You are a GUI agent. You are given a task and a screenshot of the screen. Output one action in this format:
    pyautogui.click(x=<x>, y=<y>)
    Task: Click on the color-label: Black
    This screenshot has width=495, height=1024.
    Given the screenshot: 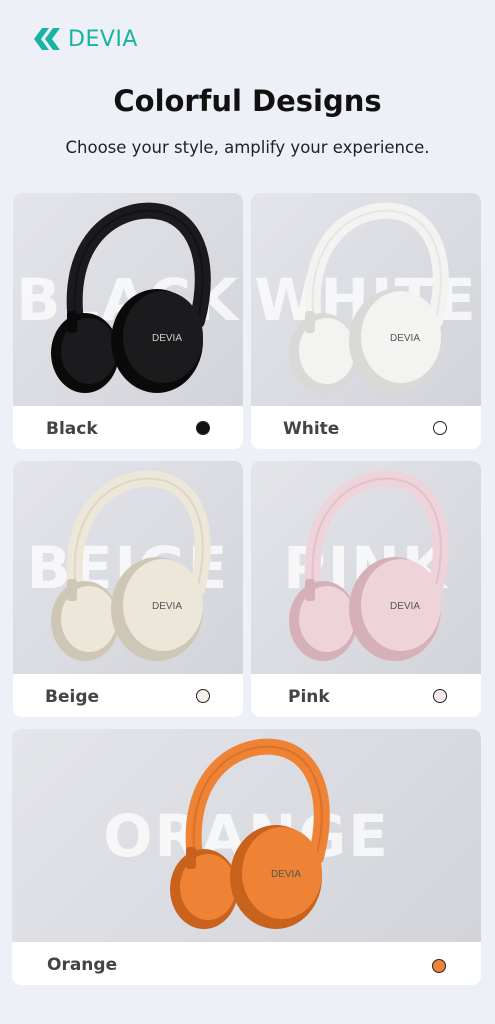 What is the action you would take?
    pyautogui.click(x=72, y=429)
    